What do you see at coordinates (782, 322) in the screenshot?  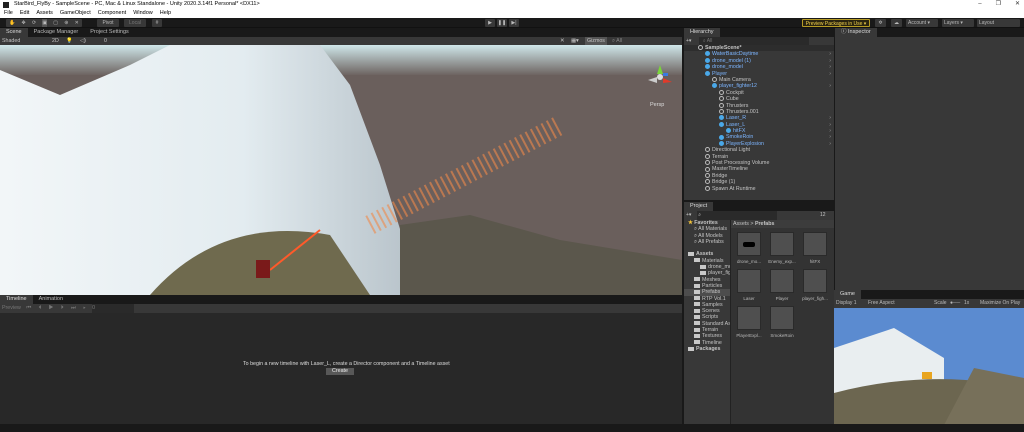 I see `asset-item: SmokeRoin` at bounding box center [782, 322].